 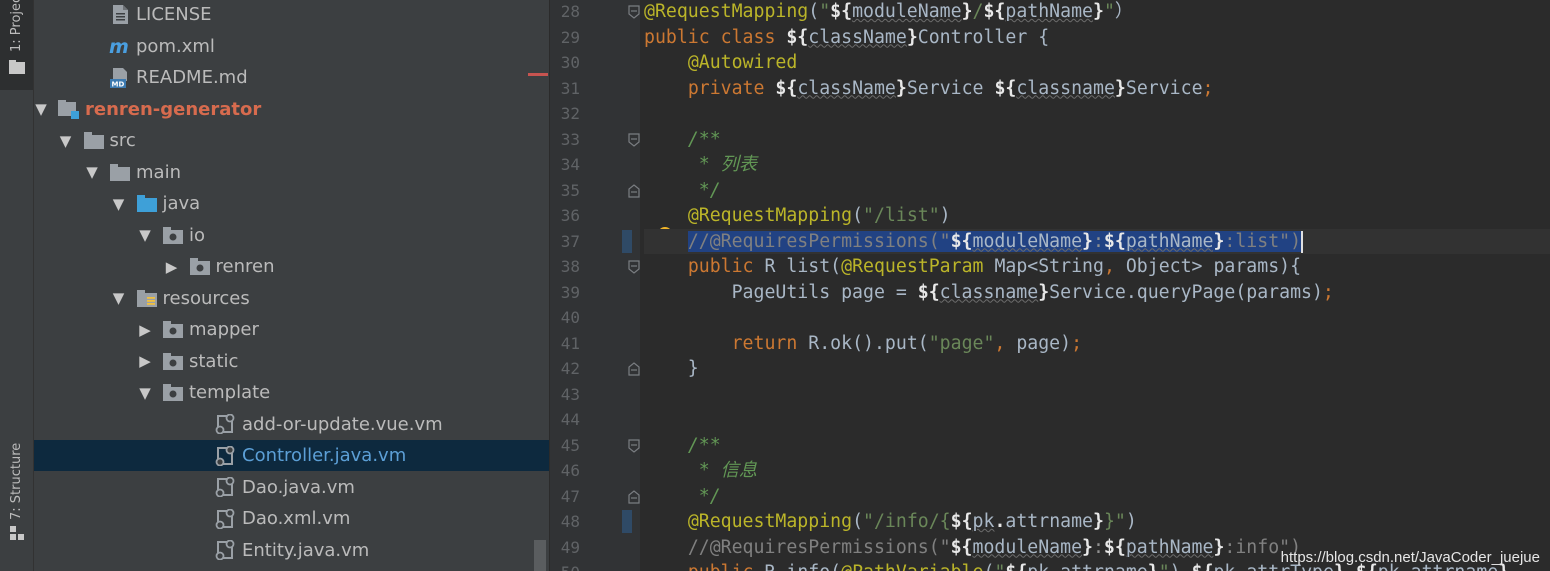 What do you see at coordinates (291, 235) in the screenshot?
I see `tree-item: ▼ io` at bounding box center [291, 235].